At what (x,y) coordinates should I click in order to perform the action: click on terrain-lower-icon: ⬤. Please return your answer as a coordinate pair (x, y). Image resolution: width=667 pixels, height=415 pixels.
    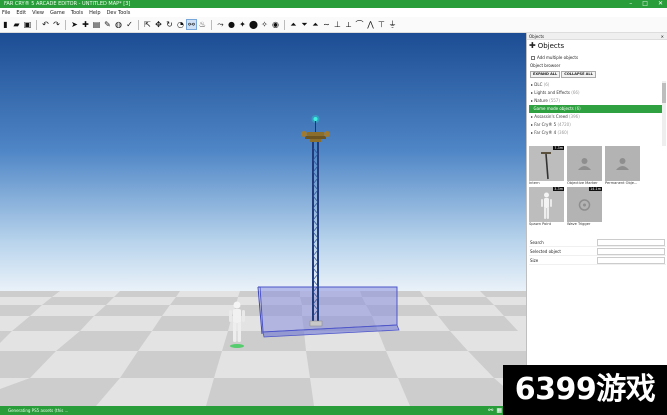
    Looking at the image, I should click on (253, 24).